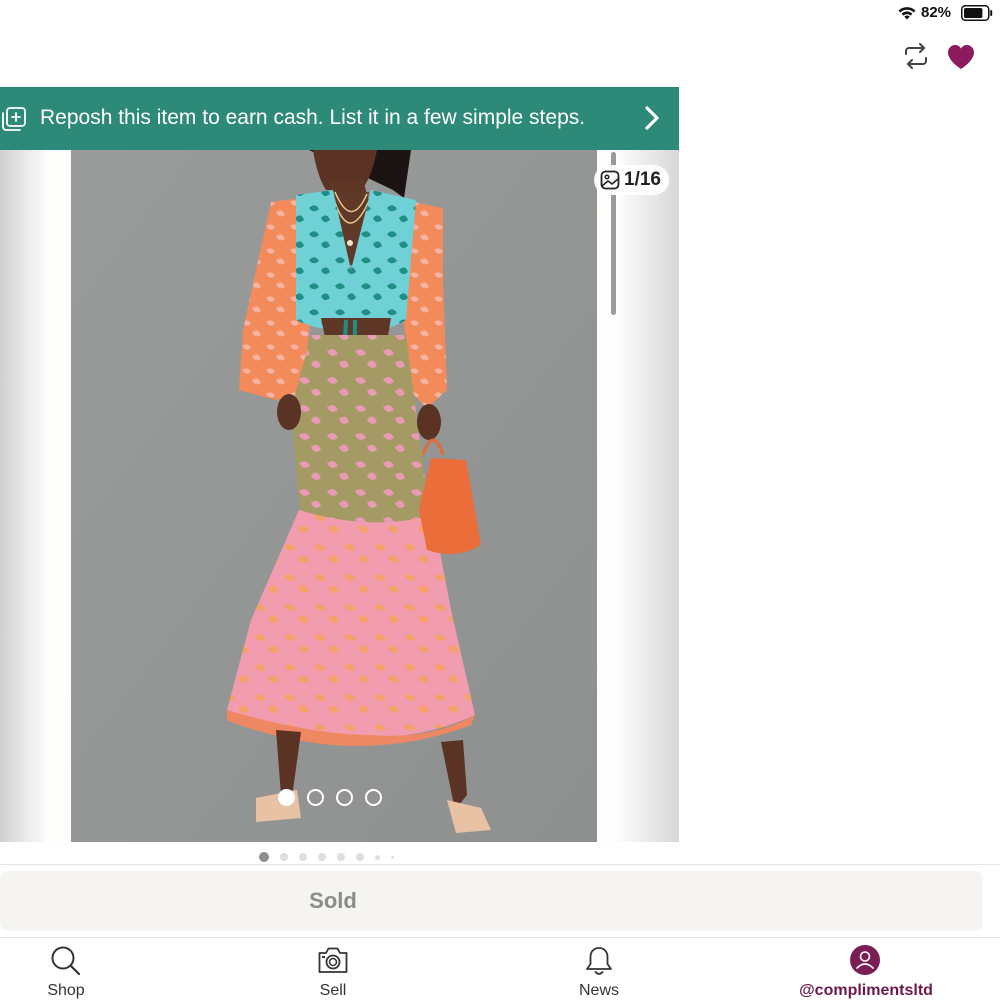 The height and width of the screenshot is (1000, 1000). I want to click on divider, so click(500, 864).